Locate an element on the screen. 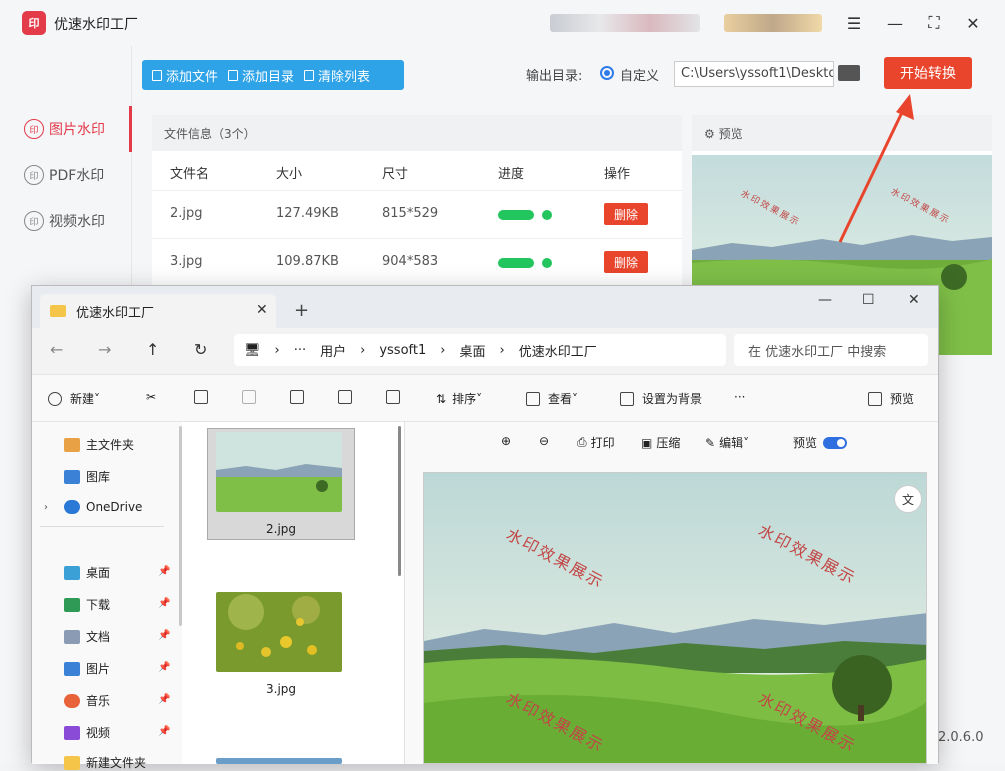  sidebar-item-image-watermark: 印 图片水印 is located at coordinates (66, 129).